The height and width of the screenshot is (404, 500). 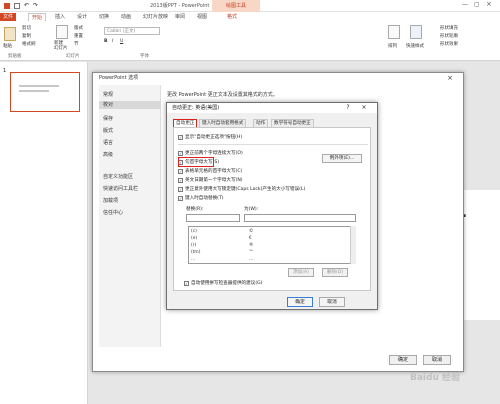 I want to click on tab-autoformat-as-you-type: 键入时自动套用格式, so click(x=223, y=123).